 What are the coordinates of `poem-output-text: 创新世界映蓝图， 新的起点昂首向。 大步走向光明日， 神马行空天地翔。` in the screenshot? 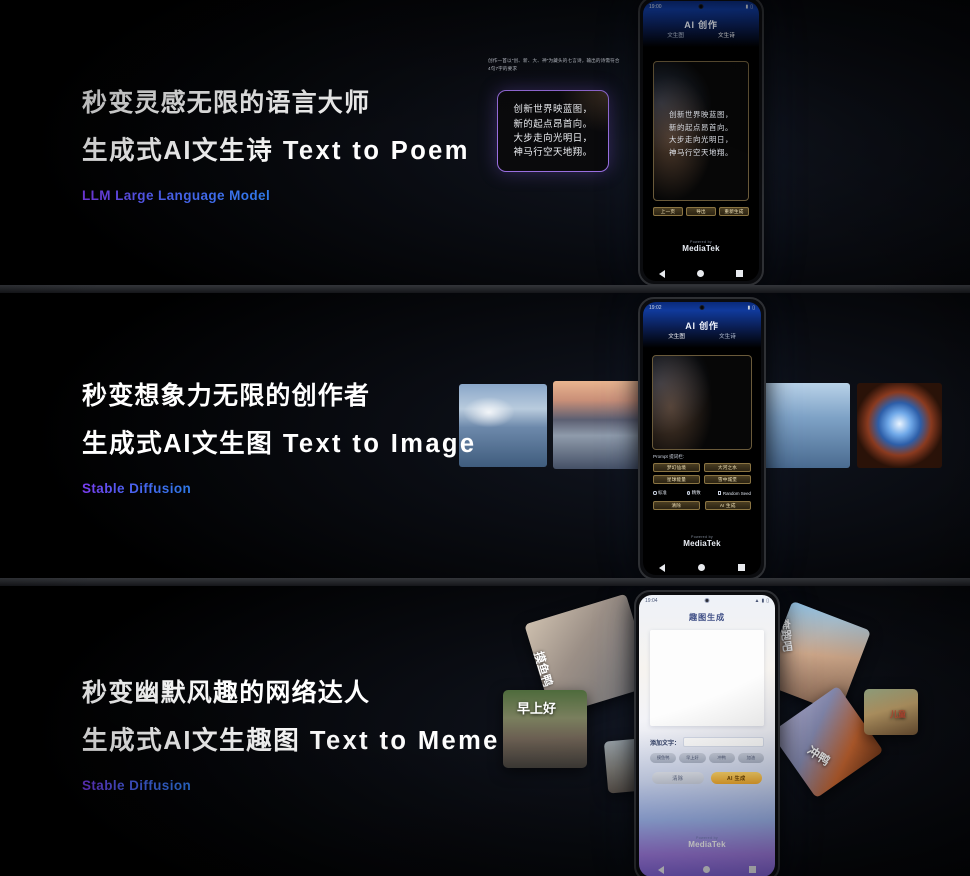 It's located at (701, 133).